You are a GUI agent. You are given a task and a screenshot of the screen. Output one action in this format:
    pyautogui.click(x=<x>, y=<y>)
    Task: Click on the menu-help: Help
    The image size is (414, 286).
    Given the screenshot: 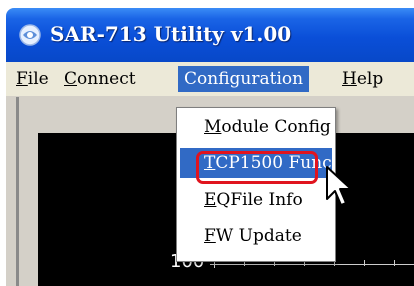 What is the action you would take?
    pyautogui.click(x=362, y=79)
    